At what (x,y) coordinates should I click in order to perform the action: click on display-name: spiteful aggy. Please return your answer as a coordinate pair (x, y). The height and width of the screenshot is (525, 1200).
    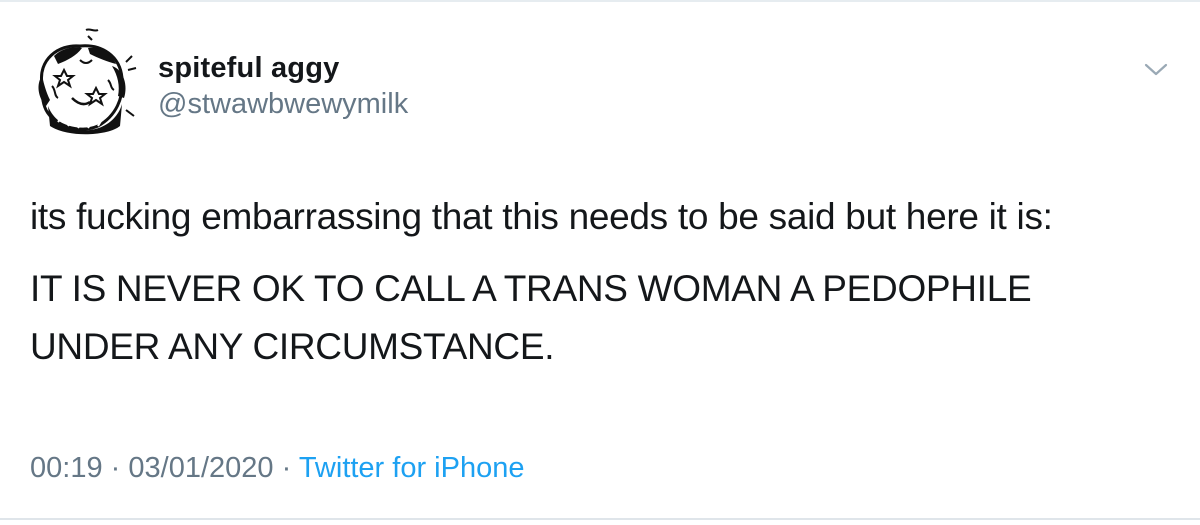
    Looking at the image, I should click on (248, 68).